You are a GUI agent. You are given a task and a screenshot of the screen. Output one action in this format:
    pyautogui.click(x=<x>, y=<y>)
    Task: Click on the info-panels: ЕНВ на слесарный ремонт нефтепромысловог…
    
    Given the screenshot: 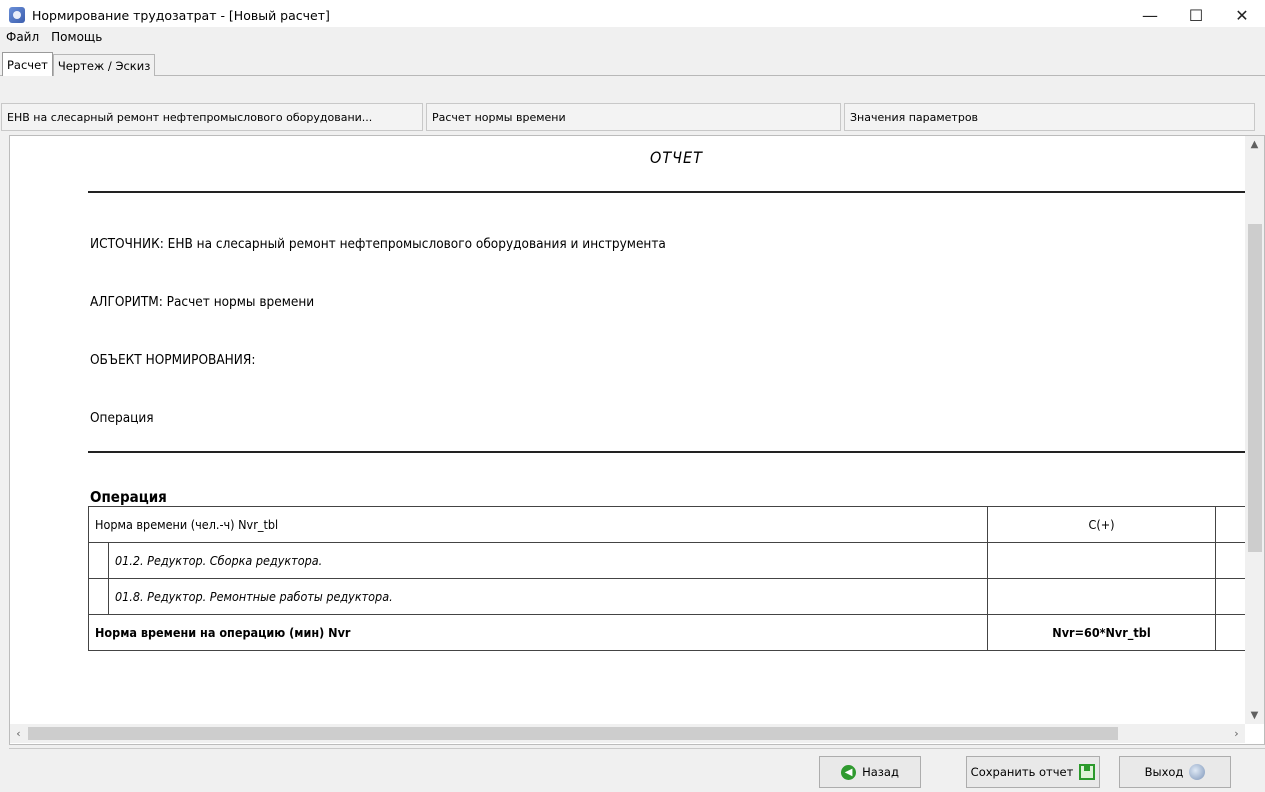 What is the action you would take?
    pyautogui.click(x=629, y=117)
    